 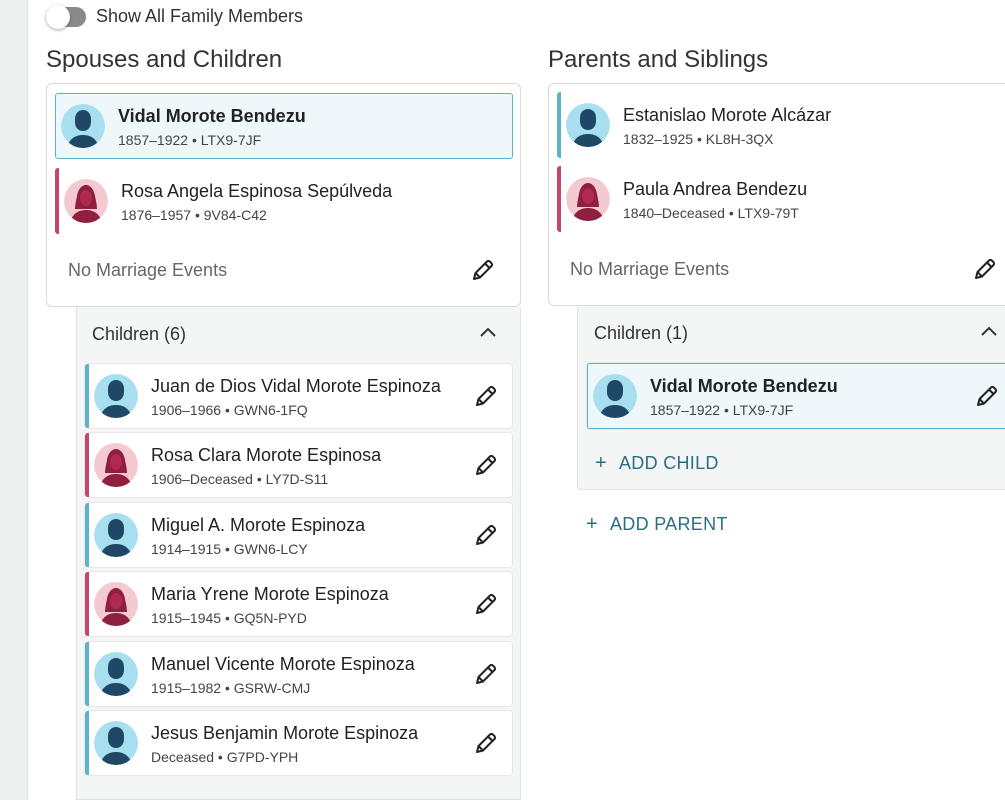 I want to click on person-name: Jesus Benjamin Morote Espinoza, so click(x=285, y=732).